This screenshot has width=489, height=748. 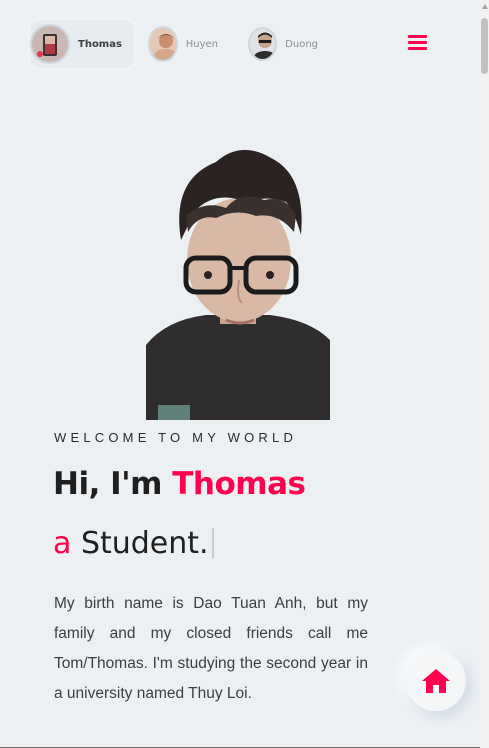 I want to click on role-line: a Student., so click(x=133, y=543).